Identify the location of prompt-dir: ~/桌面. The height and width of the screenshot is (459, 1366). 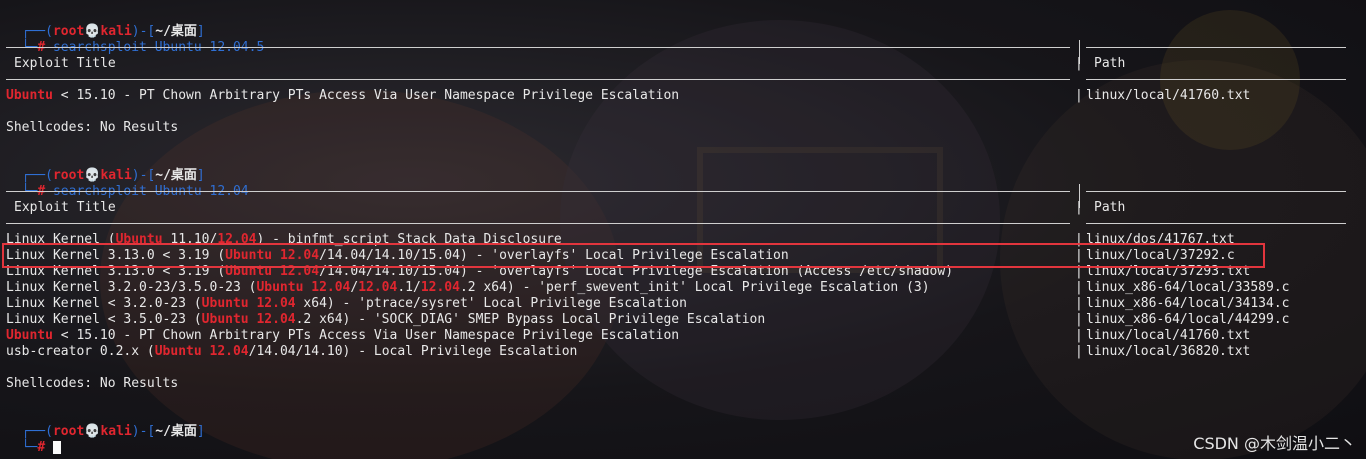
(176, 431).